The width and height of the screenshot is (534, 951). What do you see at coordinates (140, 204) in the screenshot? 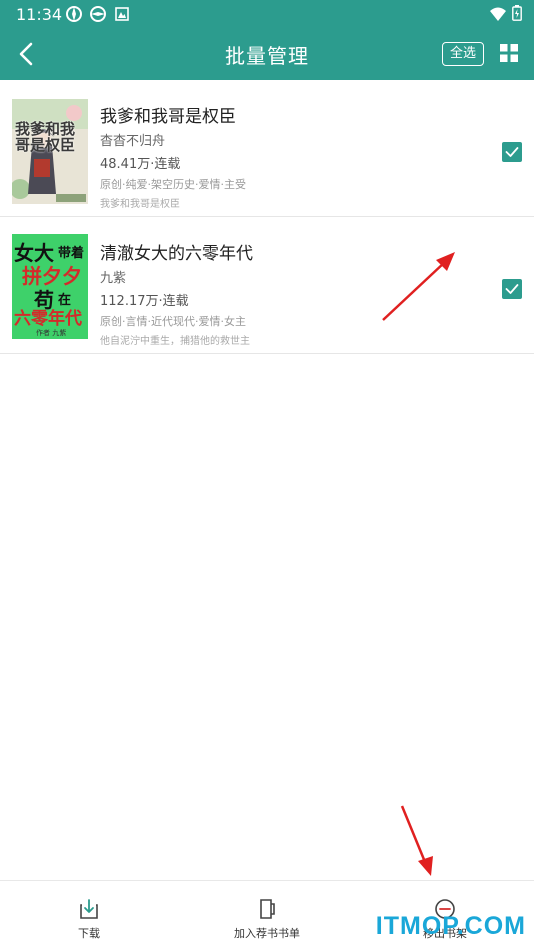
I see `book-intro: 我爹和我哥是权臣` at bounding box center [140, 204].